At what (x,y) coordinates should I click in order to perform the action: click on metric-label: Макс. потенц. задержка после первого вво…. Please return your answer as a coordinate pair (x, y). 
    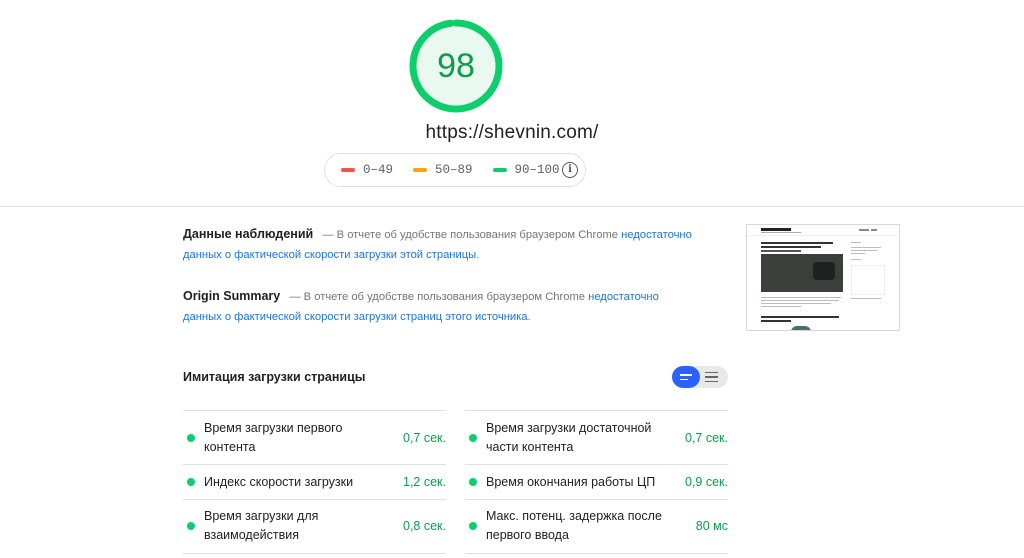
    Looking at the image, I should click on (574, 525).